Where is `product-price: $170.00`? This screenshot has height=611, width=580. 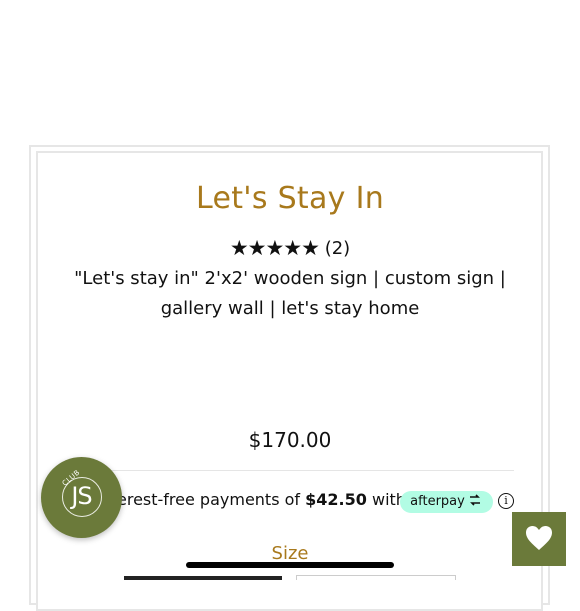 product-price: $170.00 is located at coordinates (290, 440).